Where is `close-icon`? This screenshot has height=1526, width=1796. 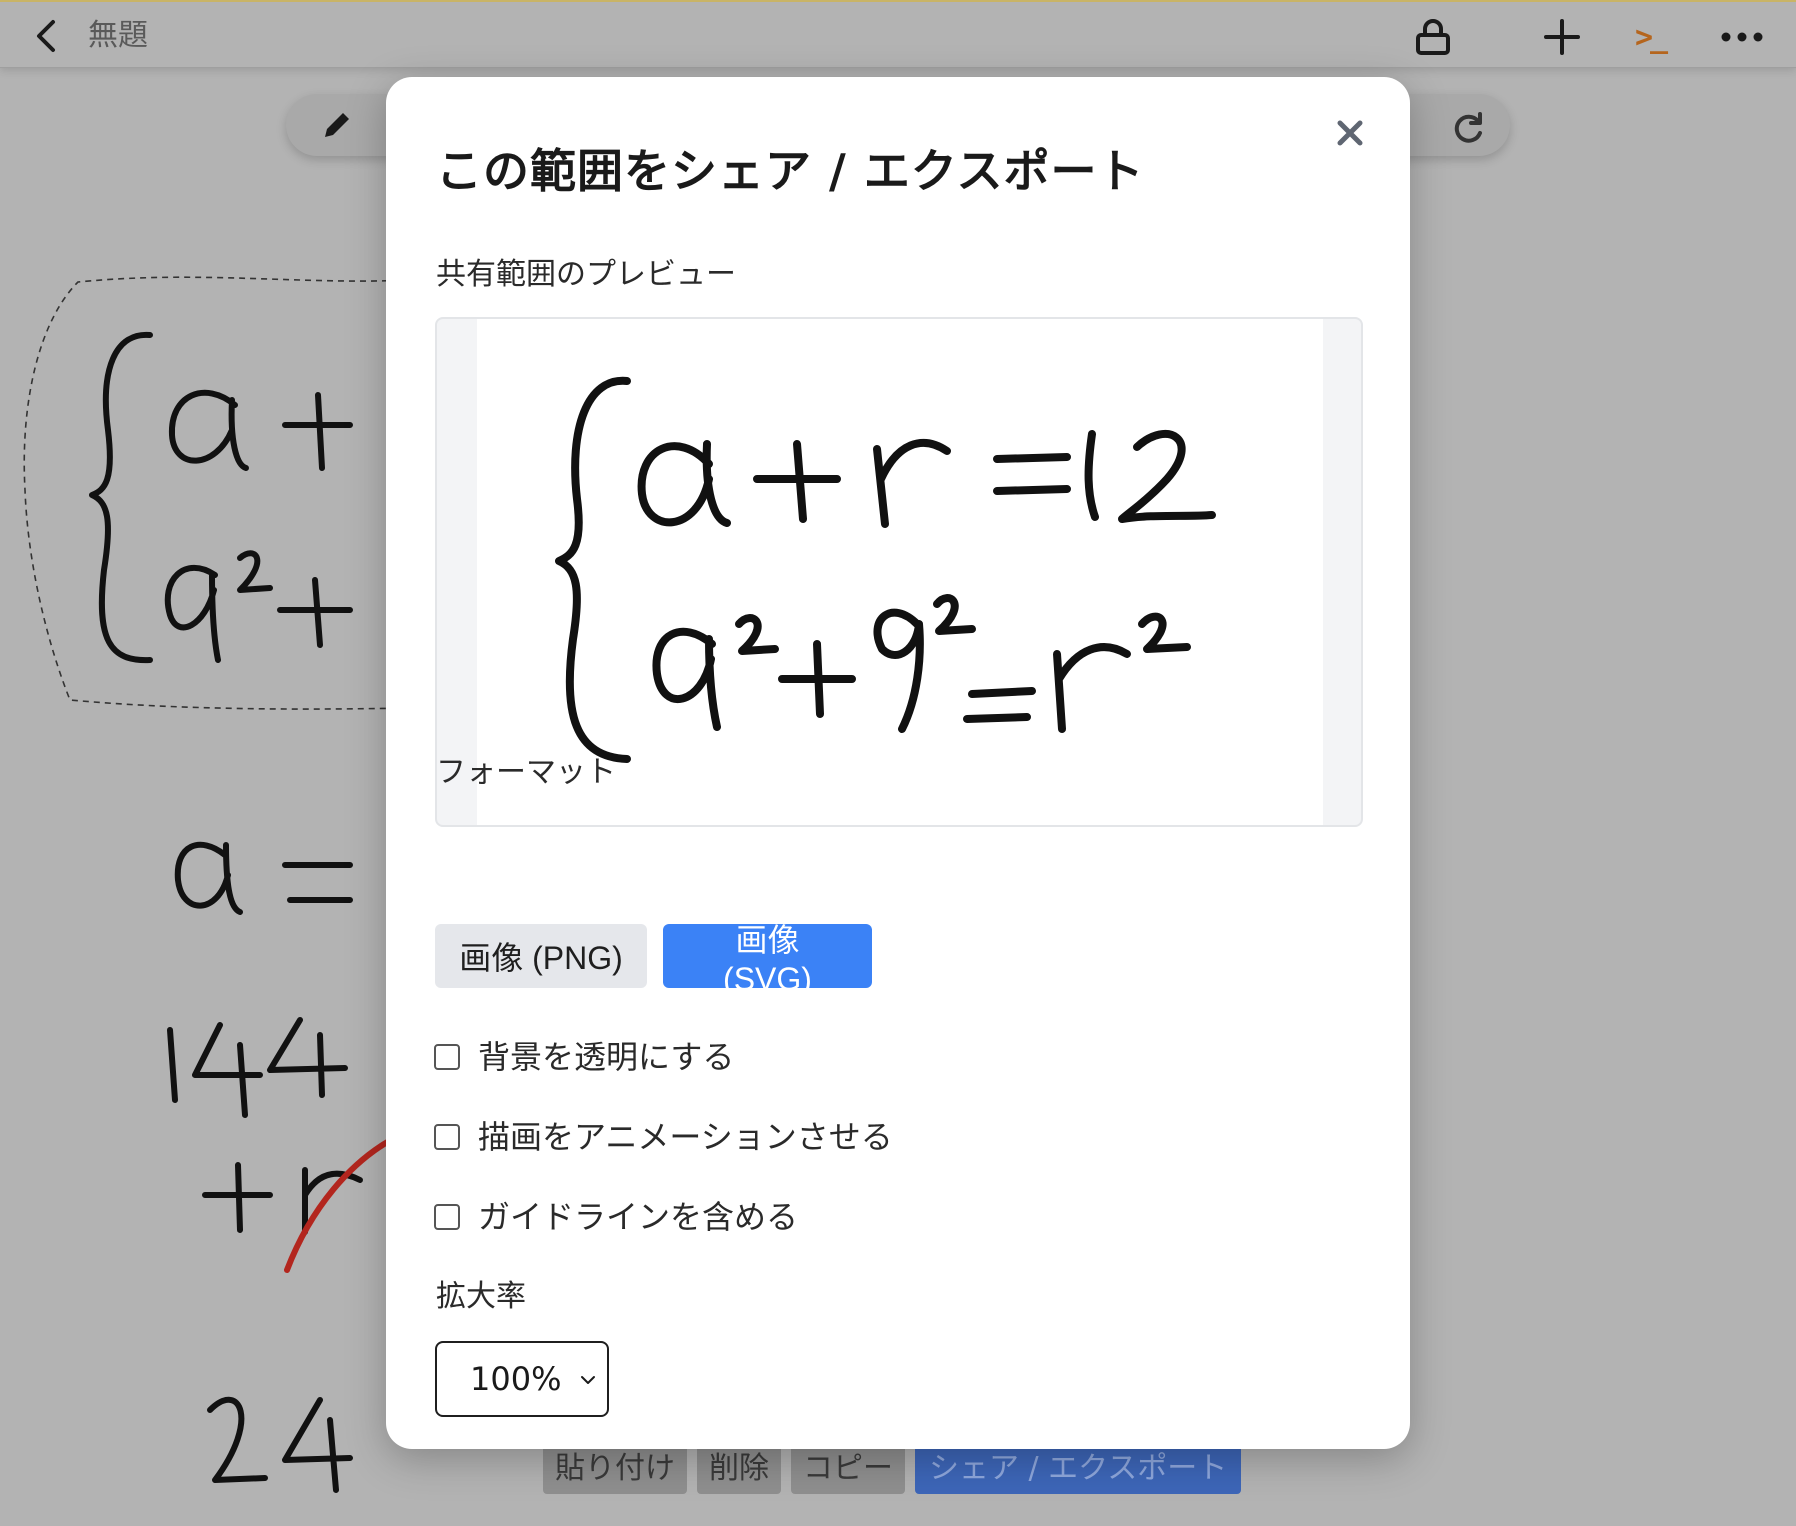
close-icon is located at coordinates (1350, 133).